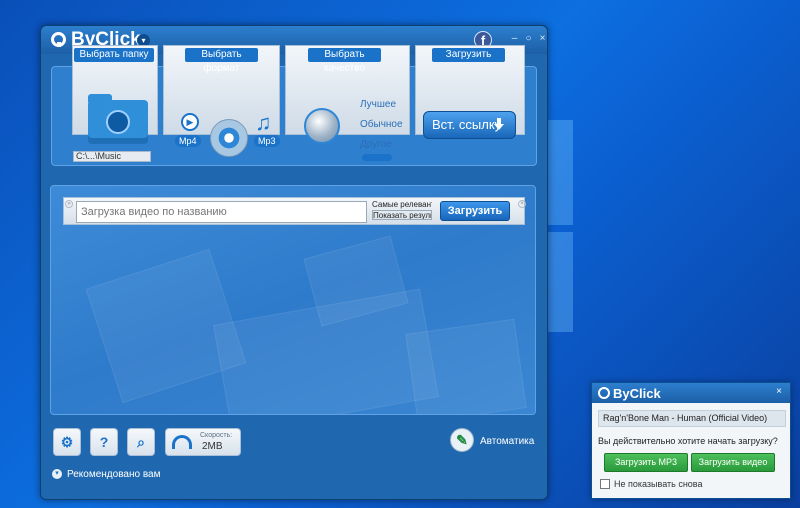 This screenshot has height=508, width=800. What do you see at coordinates (646, 462) in the screenshot?
I see `download-mp3-button: Загрузить MP3` at bounding box center [646, 462].